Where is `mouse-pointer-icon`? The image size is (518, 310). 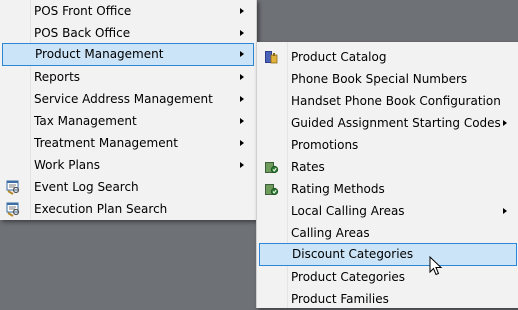 mouse-pointer-icon is located at coordinates (436, 265).